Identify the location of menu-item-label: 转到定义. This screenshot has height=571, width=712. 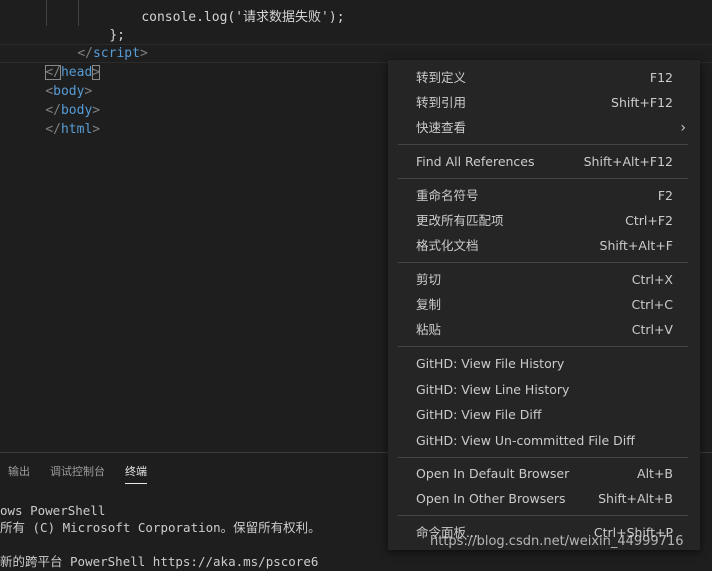
(441, 77).